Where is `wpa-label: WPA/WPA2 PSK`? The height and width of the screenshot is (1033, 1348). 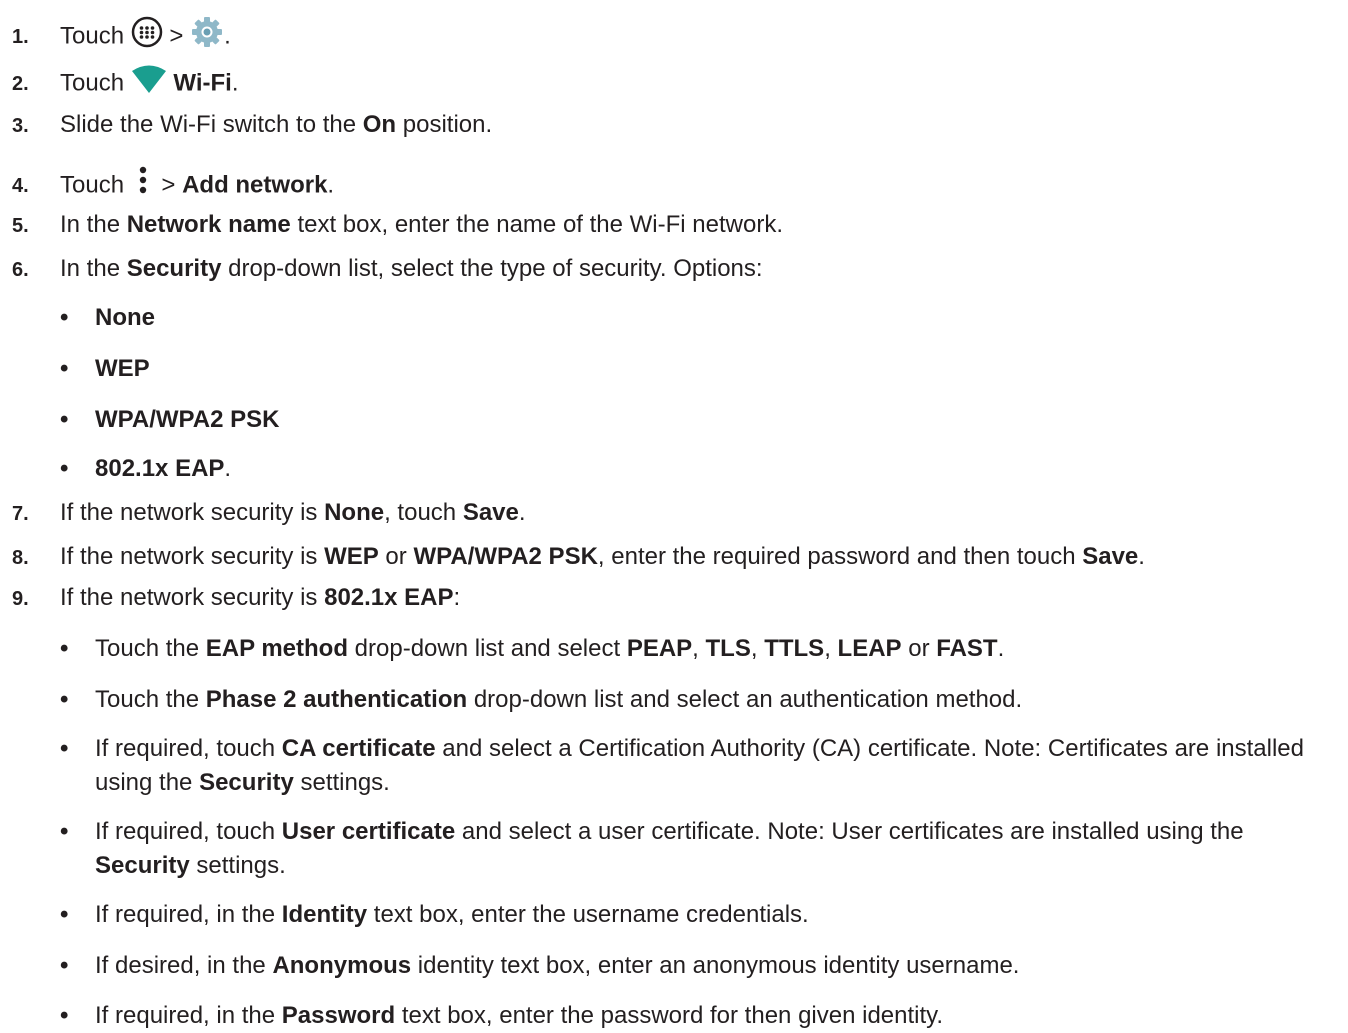 wpa-label: WPA/WPA2 PSK is located at coordinates (505, 556).